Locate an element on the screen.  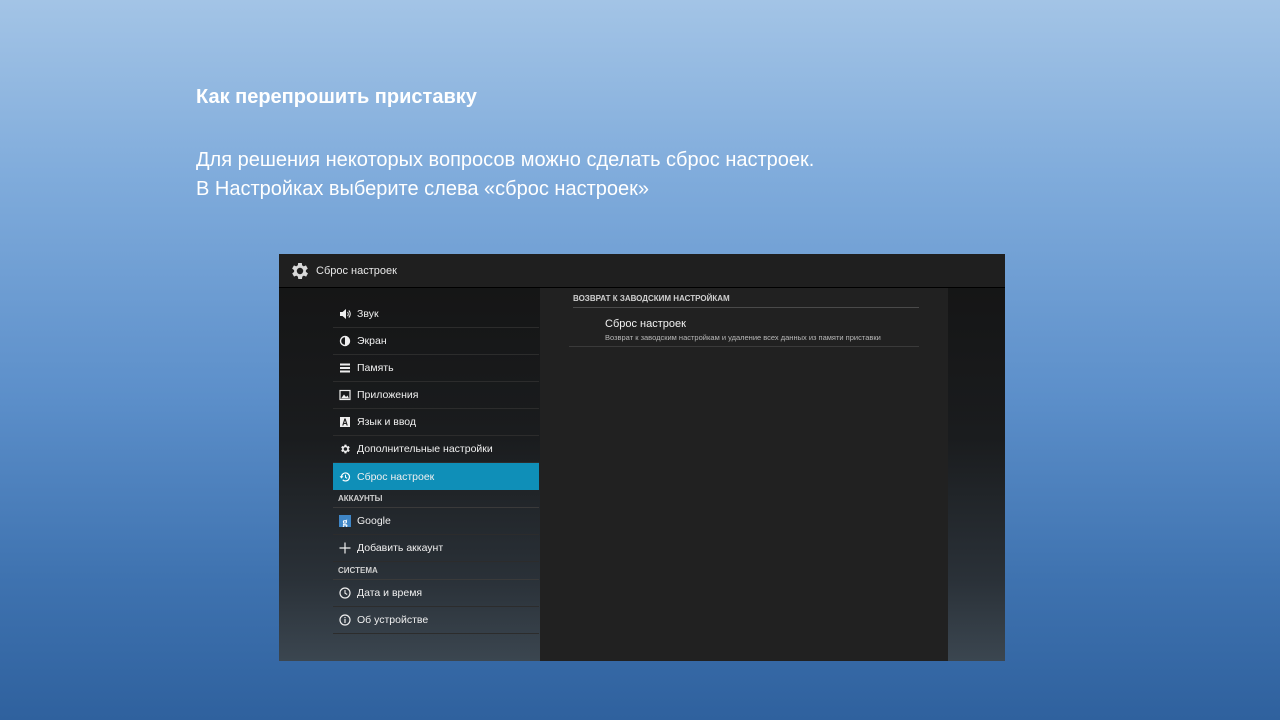
sidebar-item-advanced: Дополнительные настройки is located at coordinates (436, 449).